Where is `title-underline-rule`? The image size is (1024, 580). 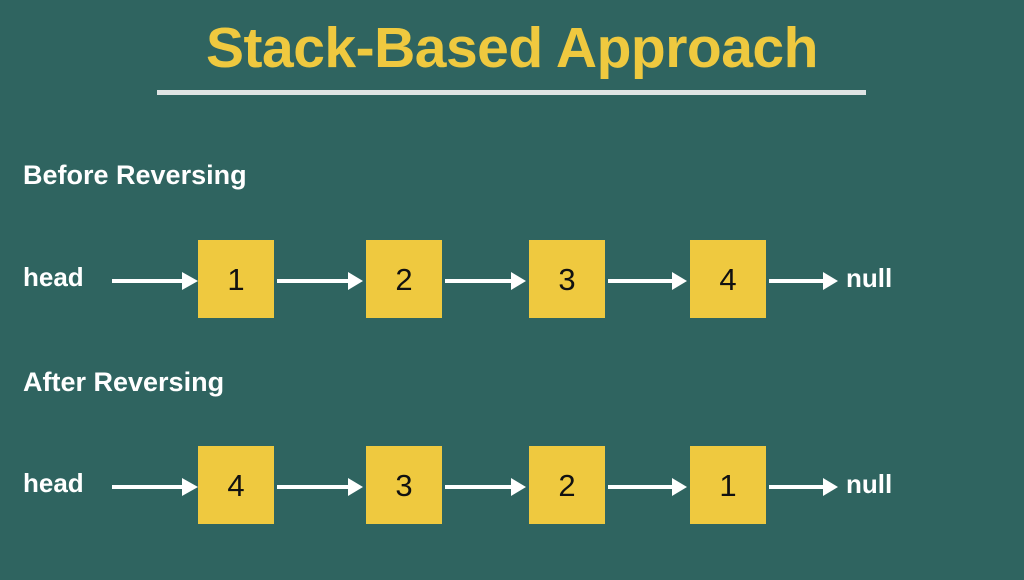 title-underline-rule is located at coordinates (511, 92).